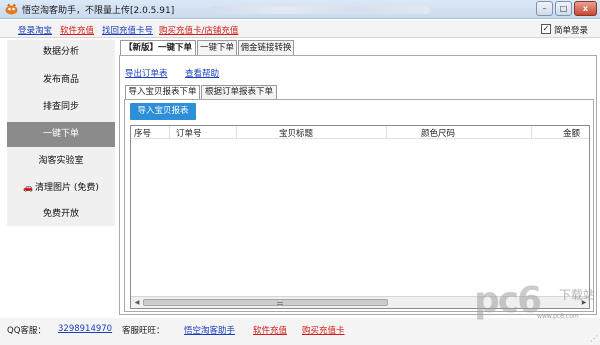 This screenshot has width=600, height=345. I want to click on sidebar-item-publish: 发布商品, so click(61, 80).